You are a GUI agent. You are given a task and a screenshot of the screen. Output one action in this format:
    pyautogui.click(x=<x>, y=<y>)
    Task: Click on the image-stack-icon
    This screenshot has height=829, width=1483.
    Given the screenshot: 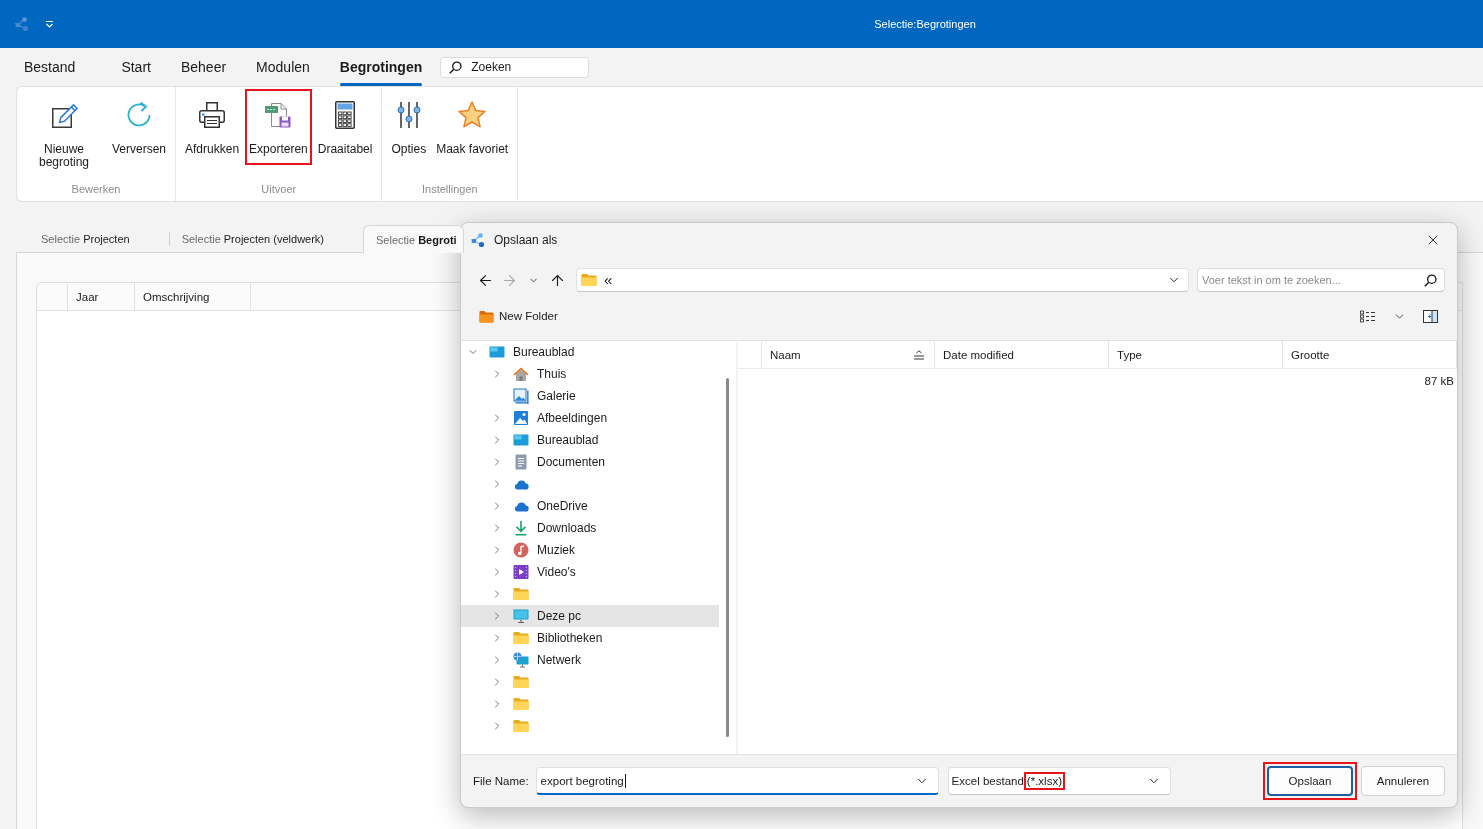 What is the action you would take?
    pyautogui.click(x=521, y=396)
    